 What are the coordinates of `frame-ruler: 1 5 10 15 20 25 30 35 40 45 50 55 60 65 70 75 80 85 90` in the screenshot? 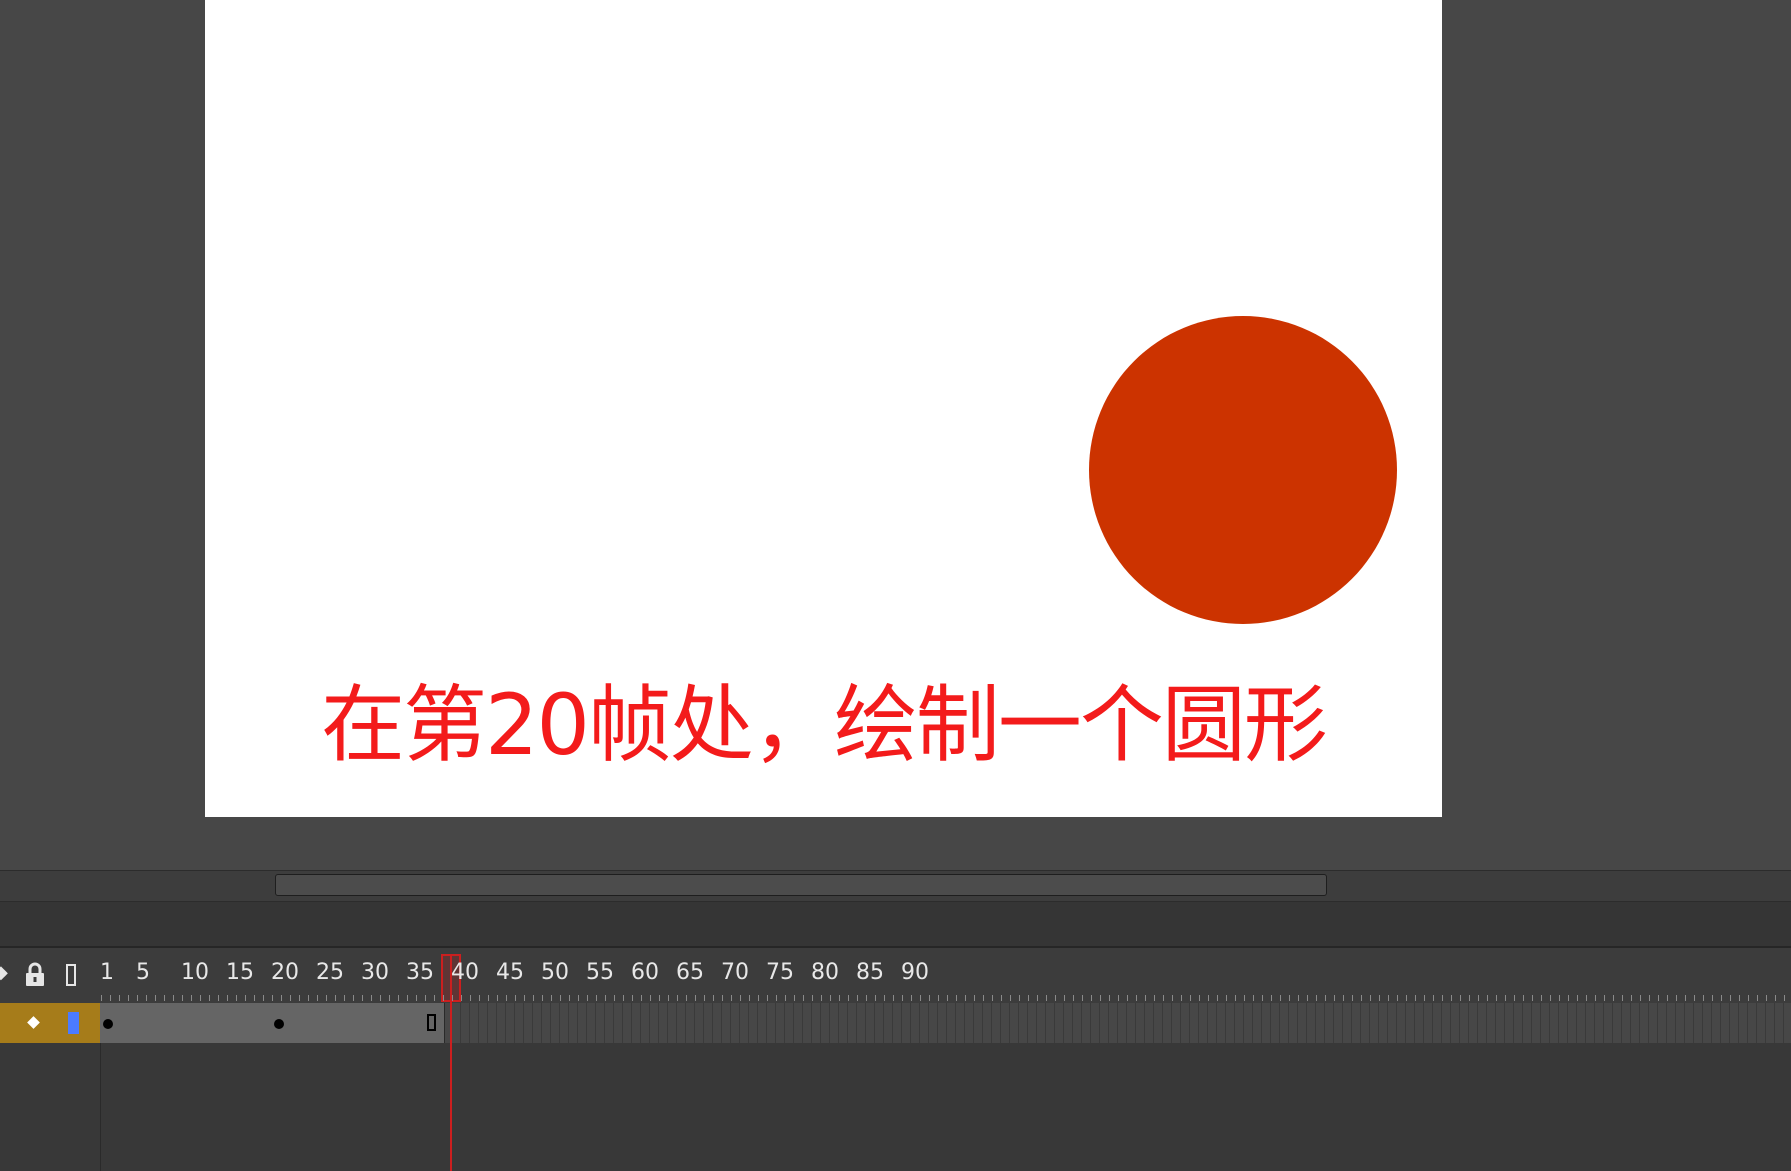 It's located at (945, 975).